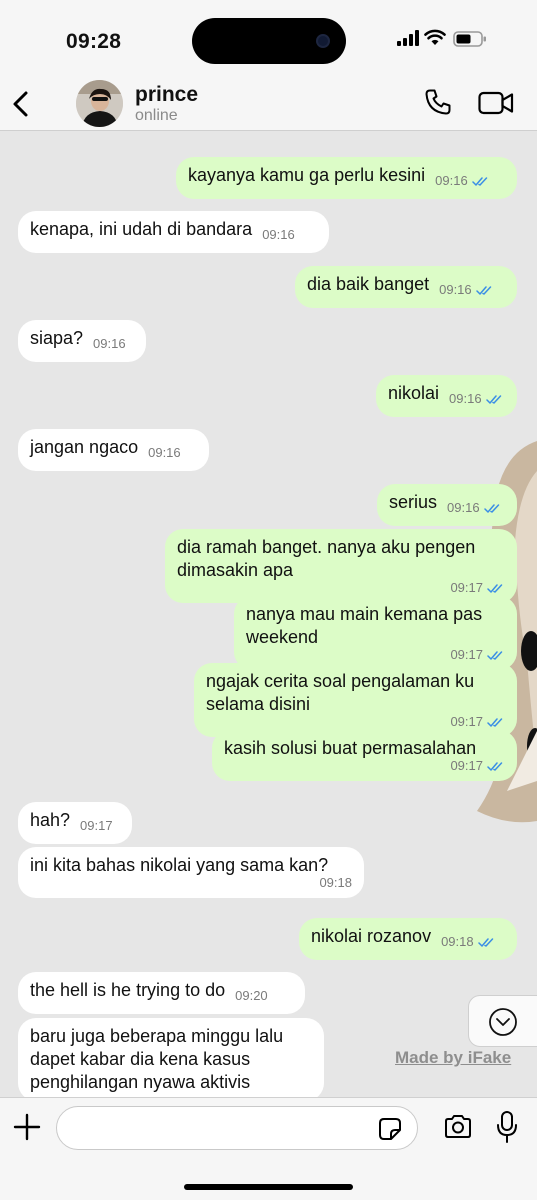  I want to click on outgoing-message: kayanya kamu ga perlu kesini 09:16, so click(346, 178).